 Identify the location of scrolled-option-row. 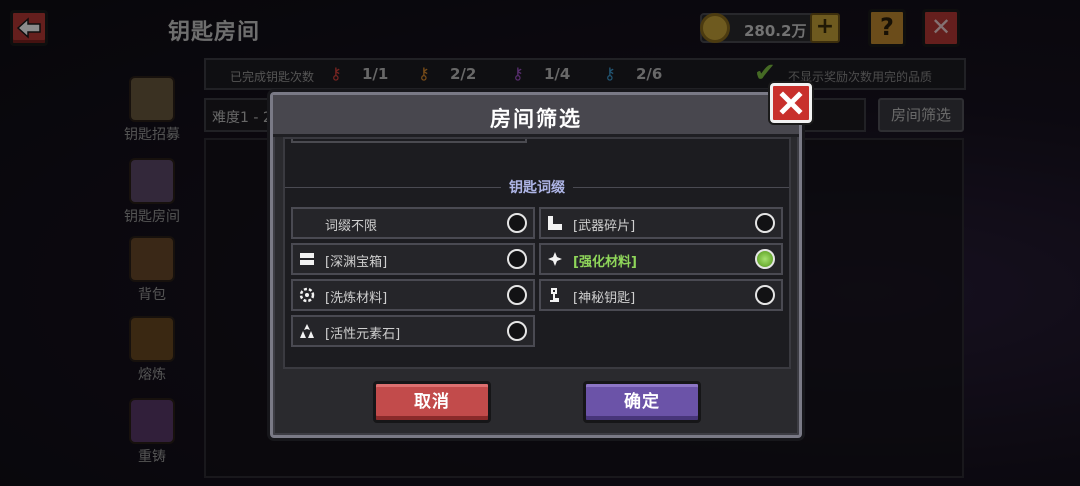
(409, 141).